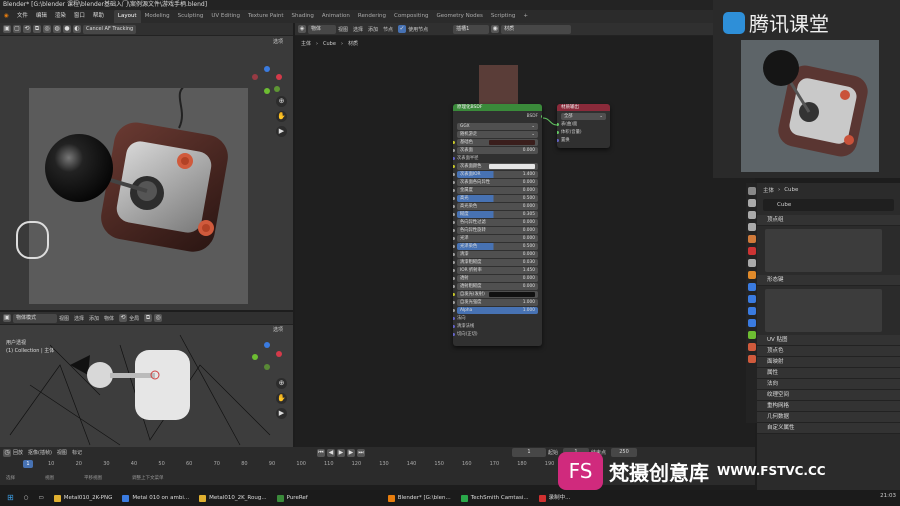 The height and width of the screenshot is (506, 900). I want to click on constraints-tab-icon, so click(751, 323).